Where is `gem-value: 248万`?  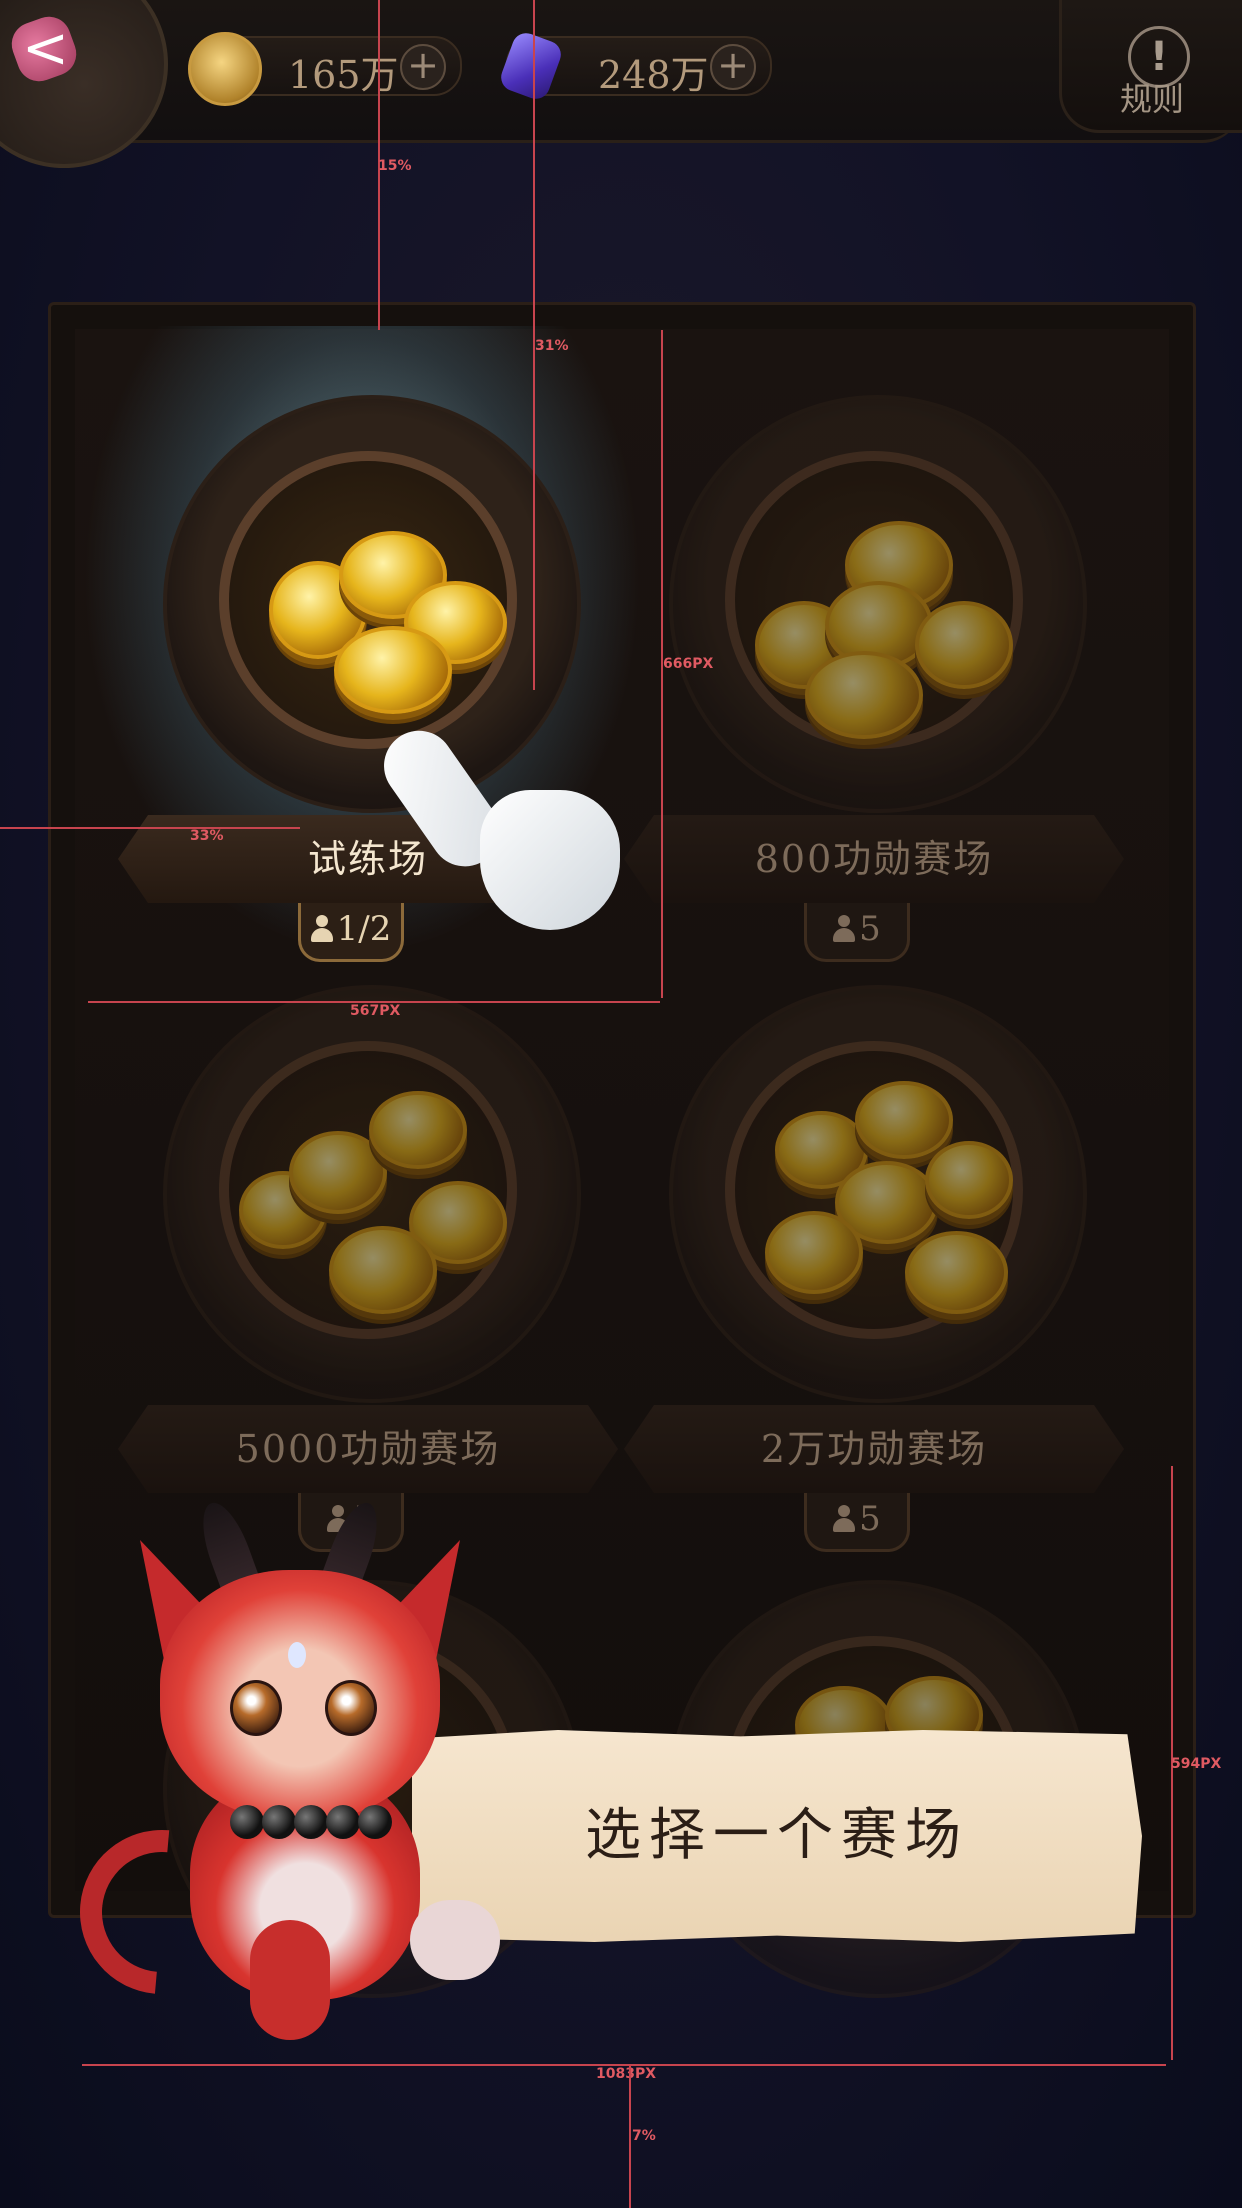
gem-value: 248万 is located at coordinates (653, 75).